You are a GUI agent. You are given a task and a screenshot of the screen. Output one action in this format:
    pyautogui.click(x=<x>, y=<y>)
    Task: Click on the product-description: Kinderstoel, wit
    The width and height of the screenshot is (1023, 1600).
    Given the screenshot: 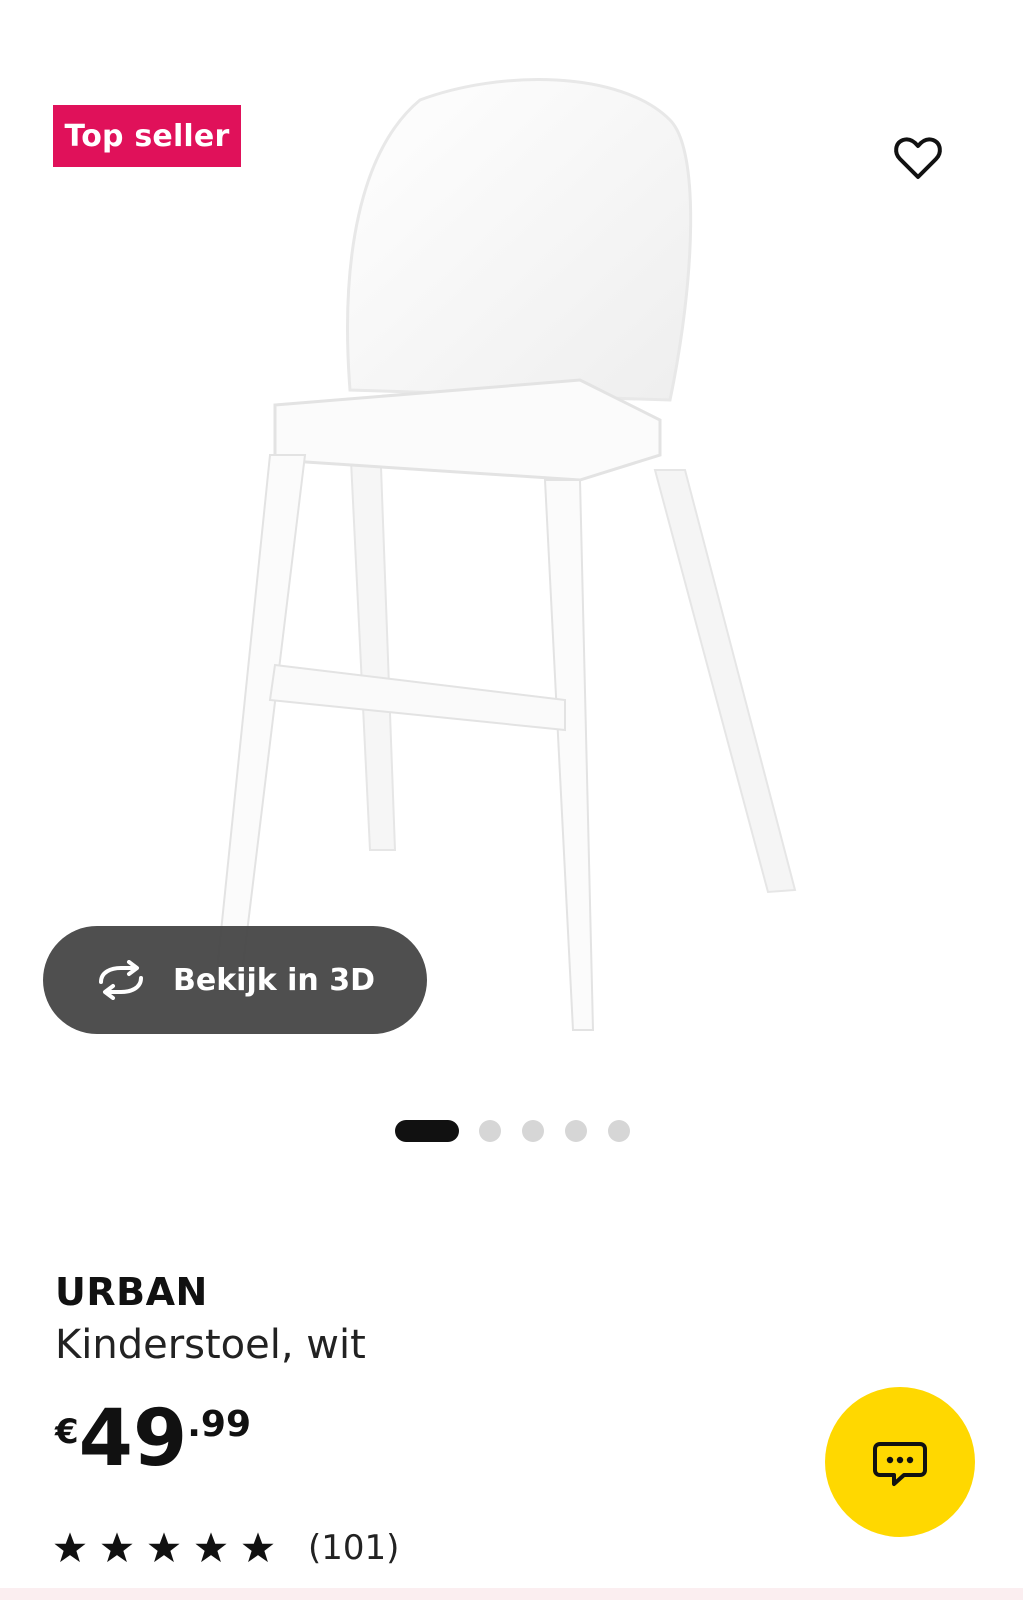 What is the action you would take?
    pyautogui.click(x=210, y=1345)
    